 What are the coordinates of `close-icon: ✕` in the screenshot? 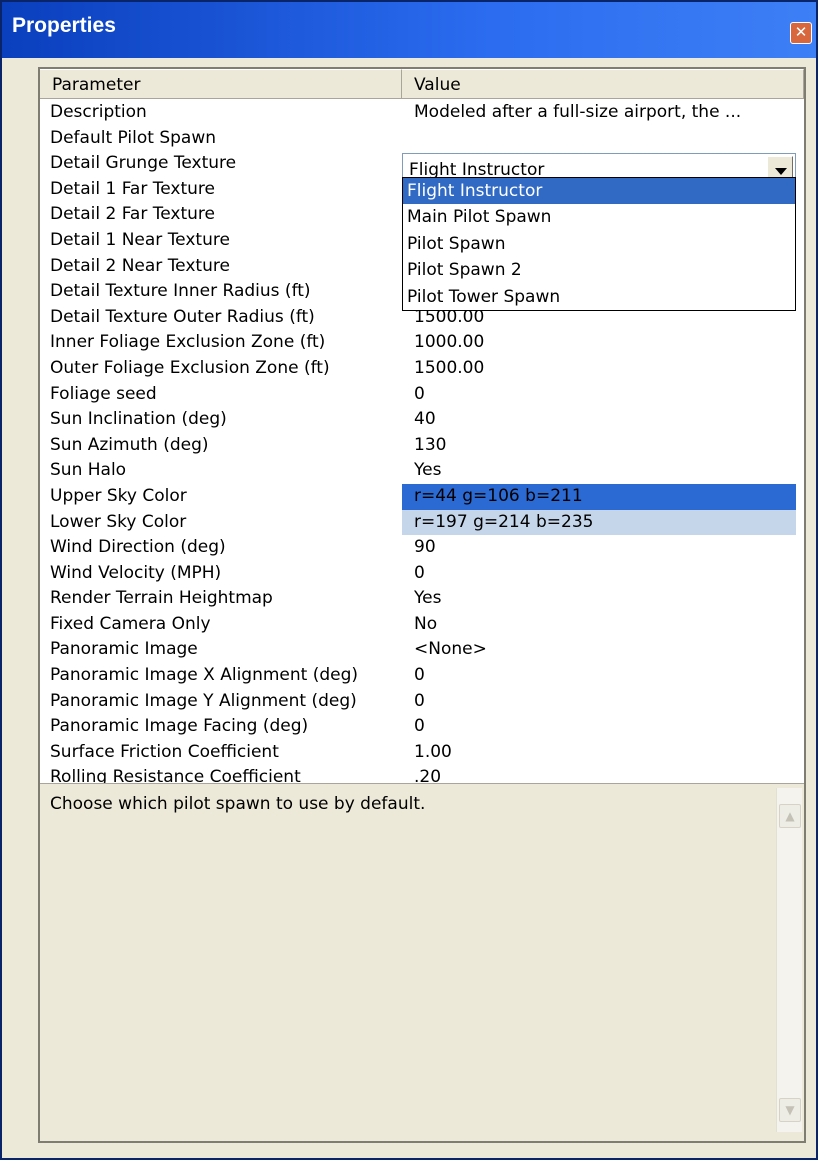 It's located at (801, 32).